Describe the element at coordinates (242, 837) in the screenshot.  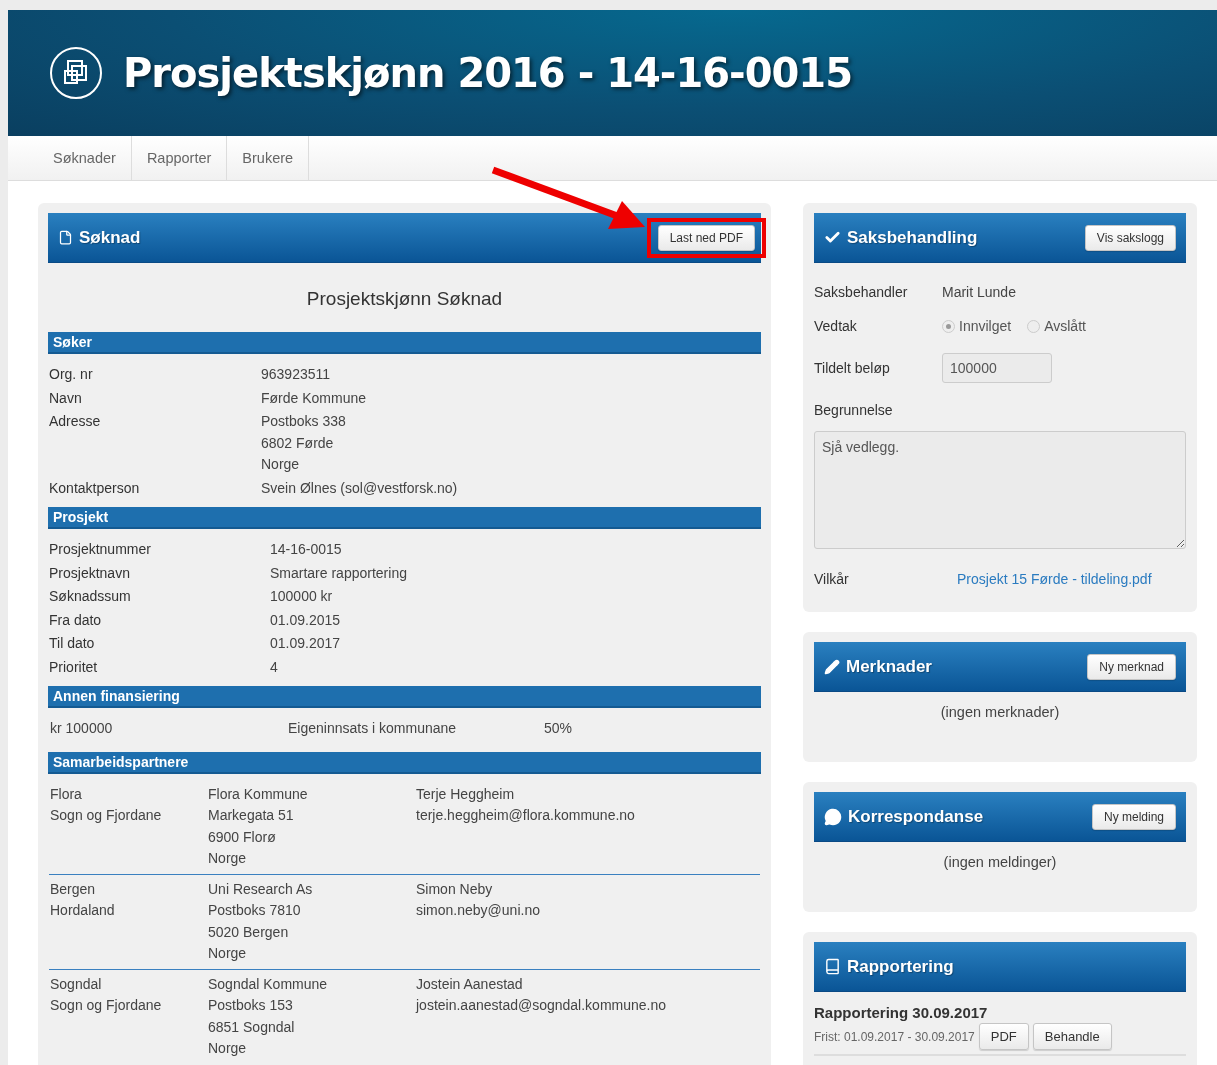
I see `table-cell-text: 6900 Florø` at that location.